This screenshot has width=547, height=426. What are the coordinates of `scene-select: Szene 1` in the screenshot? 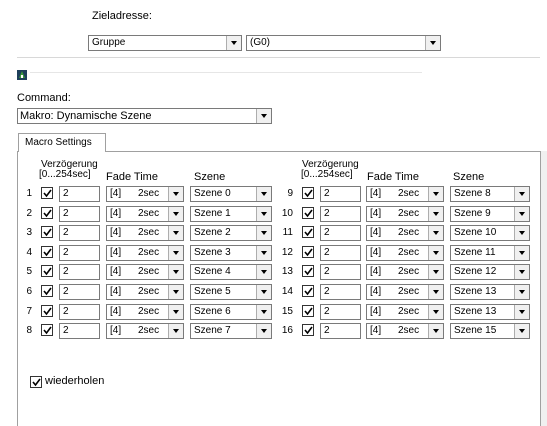 It's located at (231, 214).